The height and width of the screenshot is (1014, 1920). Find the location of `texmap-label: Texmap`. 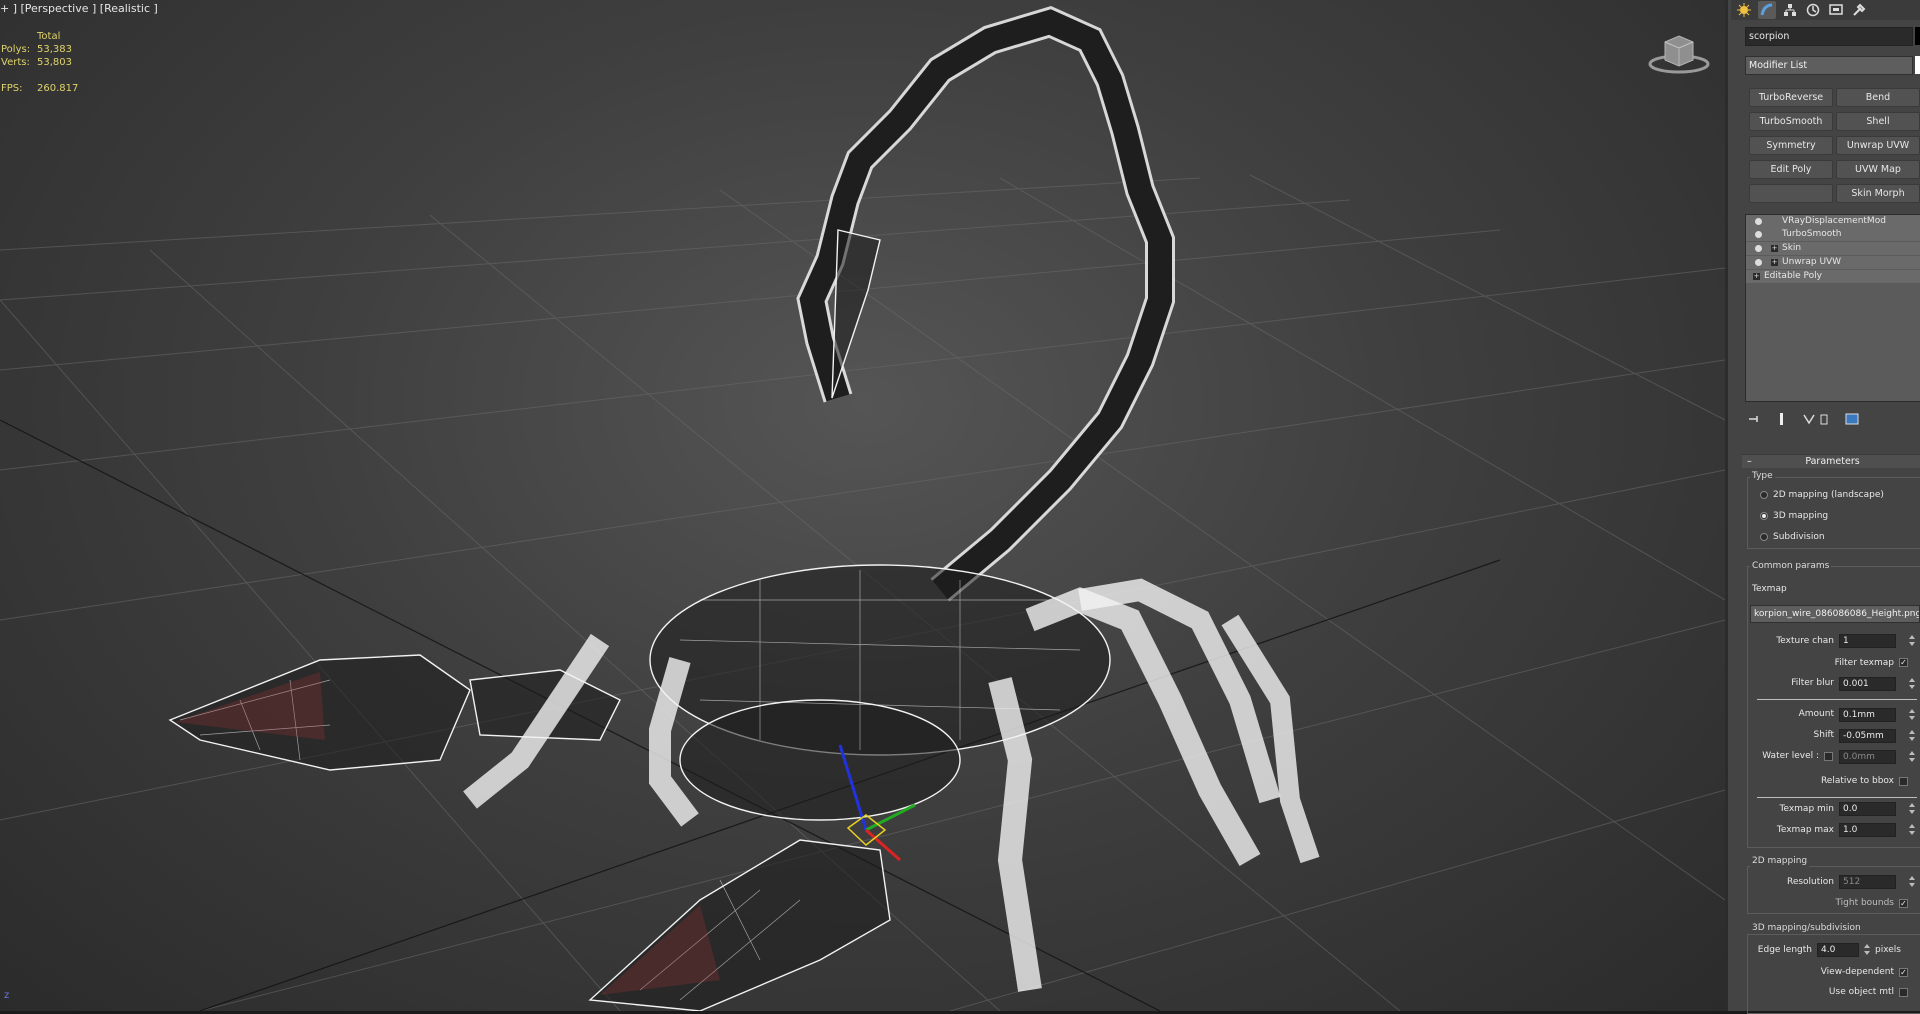

texmap-label: Texmap is located at coordinates (1769, 589).